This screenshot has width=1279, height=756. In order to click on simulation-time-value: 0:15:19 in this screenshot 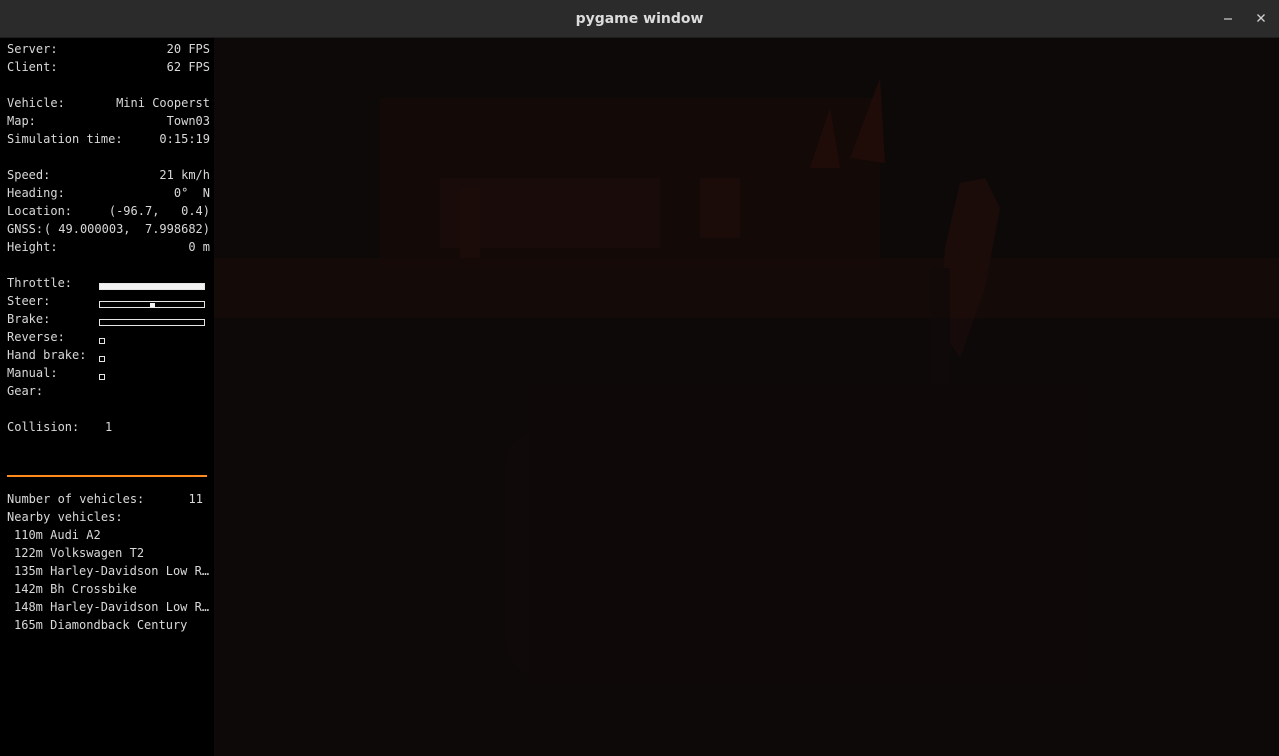, I will do `click(184, 139)`.